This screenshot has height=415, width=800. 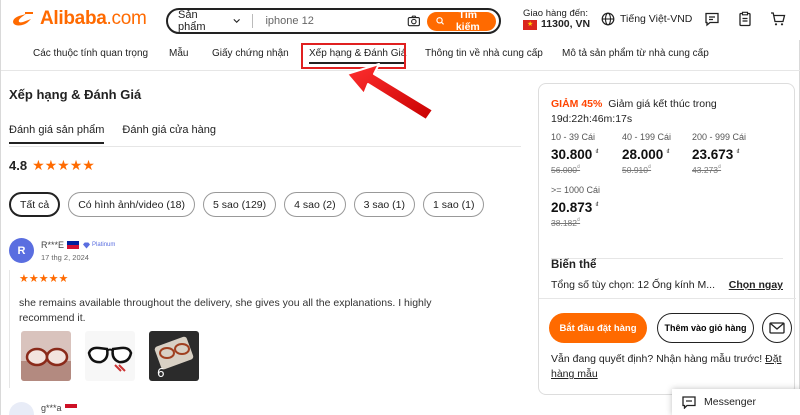 What do you see at coordinates (126, 18) in the screenshot?
I see `logo-suffix: .com` at bounding box center [126, 18].